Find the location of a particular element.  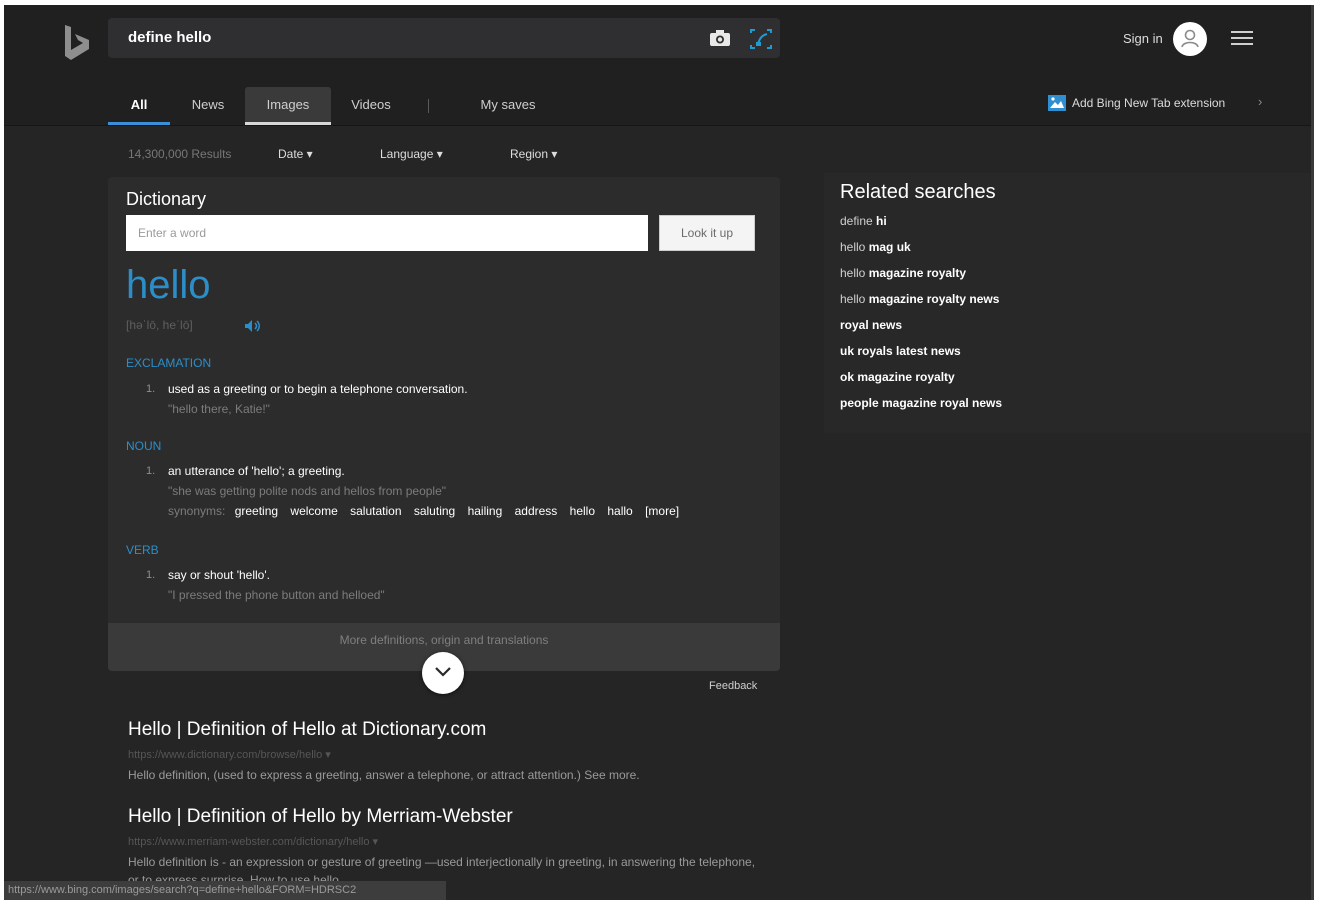

tab-news: News is located at coordinates (208, 105).